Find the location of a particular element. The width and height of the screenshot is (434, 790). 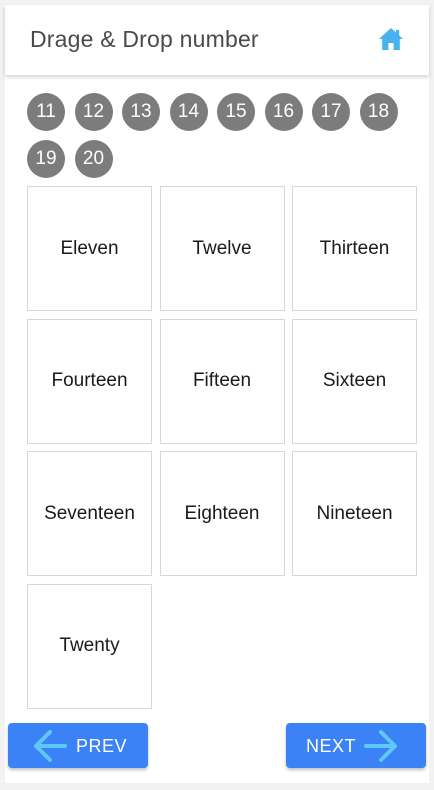

next-button-label: NEXT is located at coordinates (331, 746).